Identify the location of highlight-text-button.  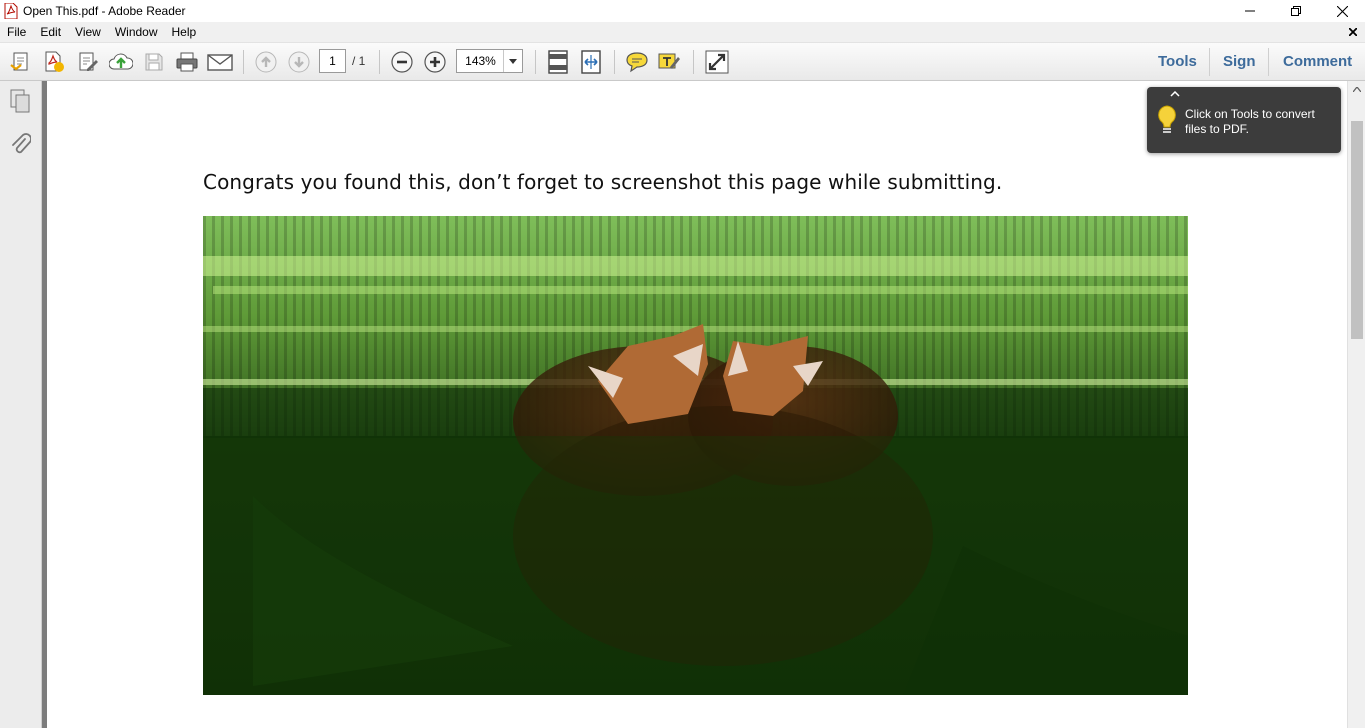
(670, 62).